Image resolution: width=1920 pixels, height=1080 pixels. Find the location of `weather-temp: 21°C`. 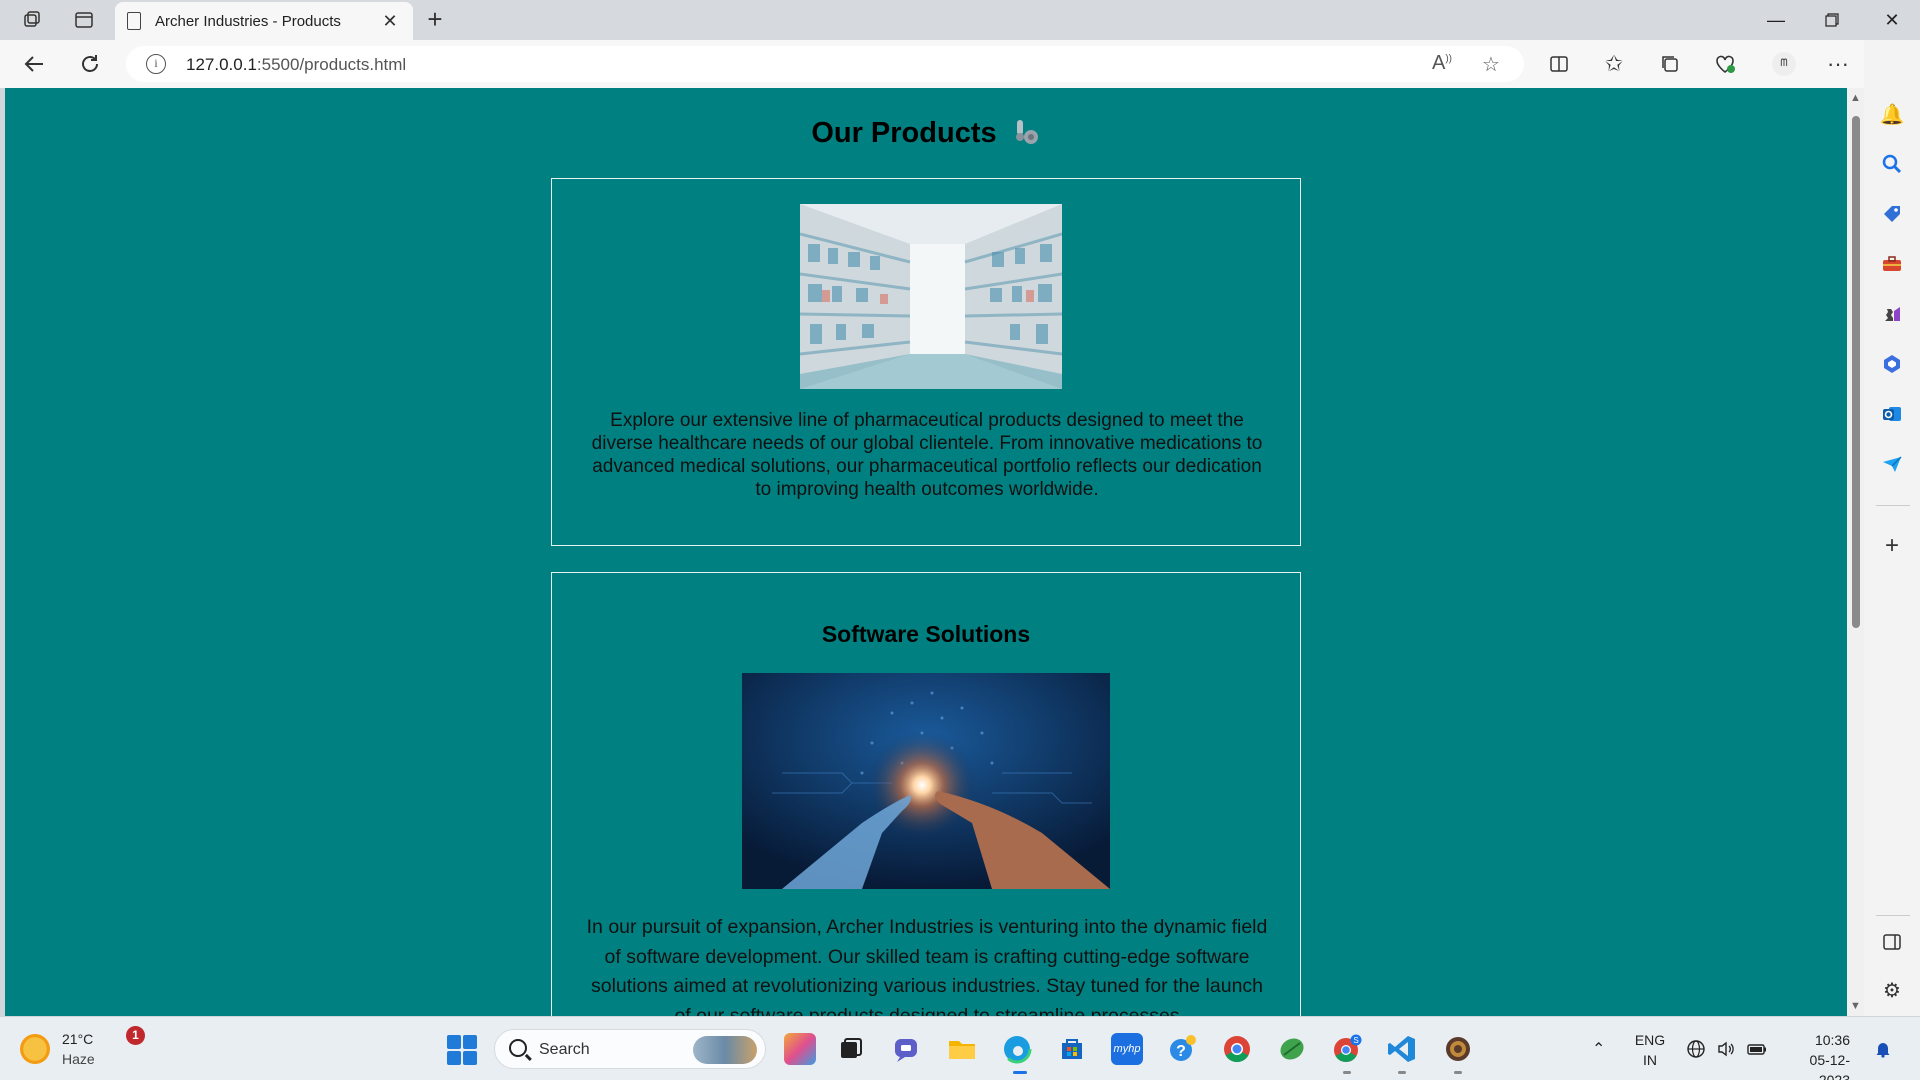

weather-temp: 21°C is located at coordinates (78, 1039).